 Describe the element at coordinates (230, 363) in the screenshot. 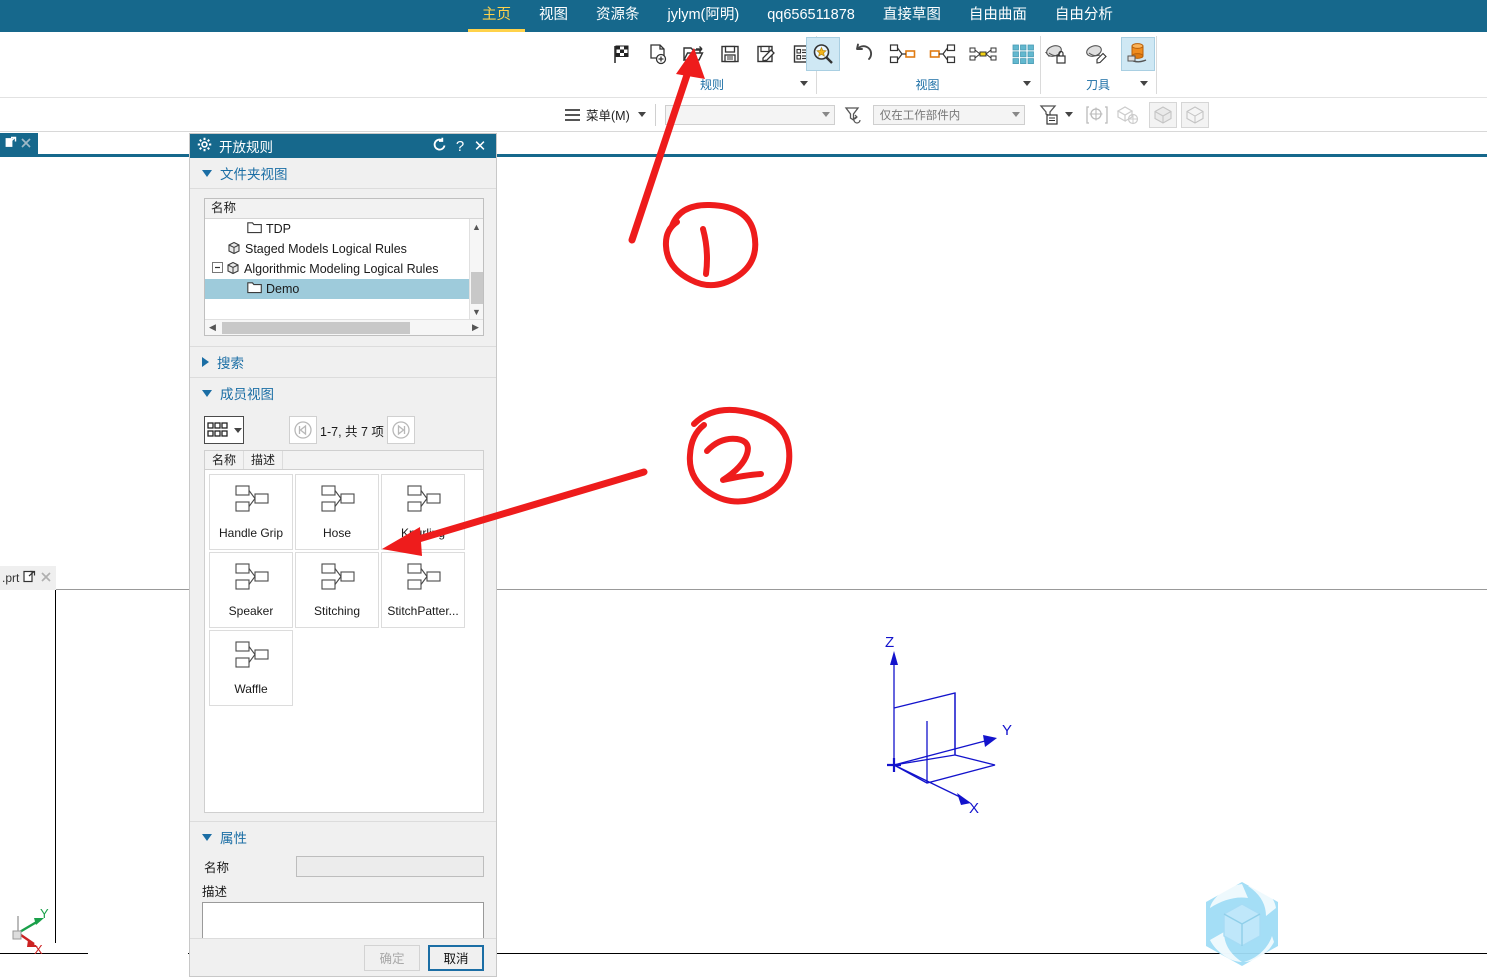

I see `search-label: 搜索` at that location.